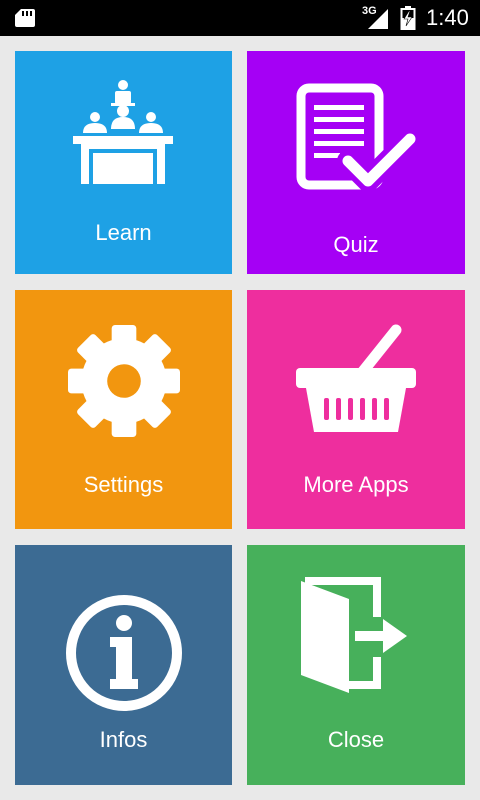 The height and width of the screenshot is (800, 480). What do you see at coordinates (356, 137) in the screenshot?
I see `checklist-icon` at bounding box center [356, 137].